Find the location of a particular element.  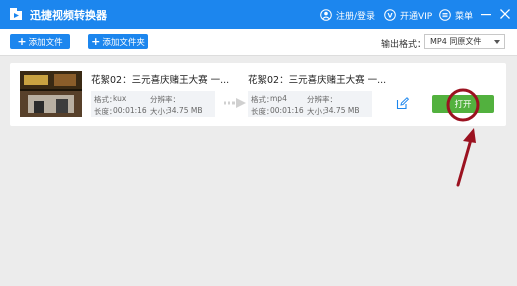

open-button: 打开 is located at coordinates (463, 104).